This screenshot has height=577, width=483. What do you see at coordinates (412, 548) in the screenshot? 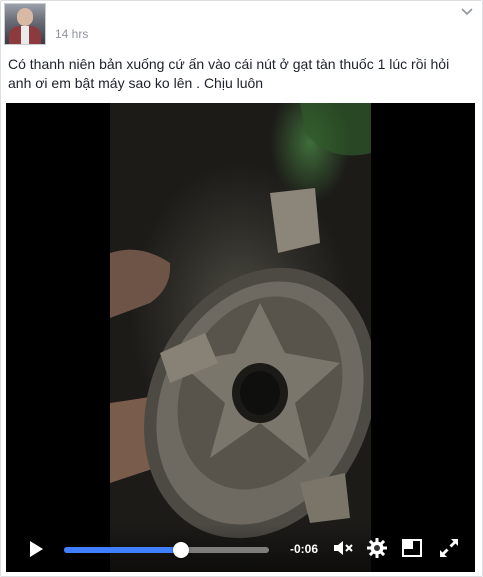
I see `picture-in-picture-icon` at bounding box center [412, 548].